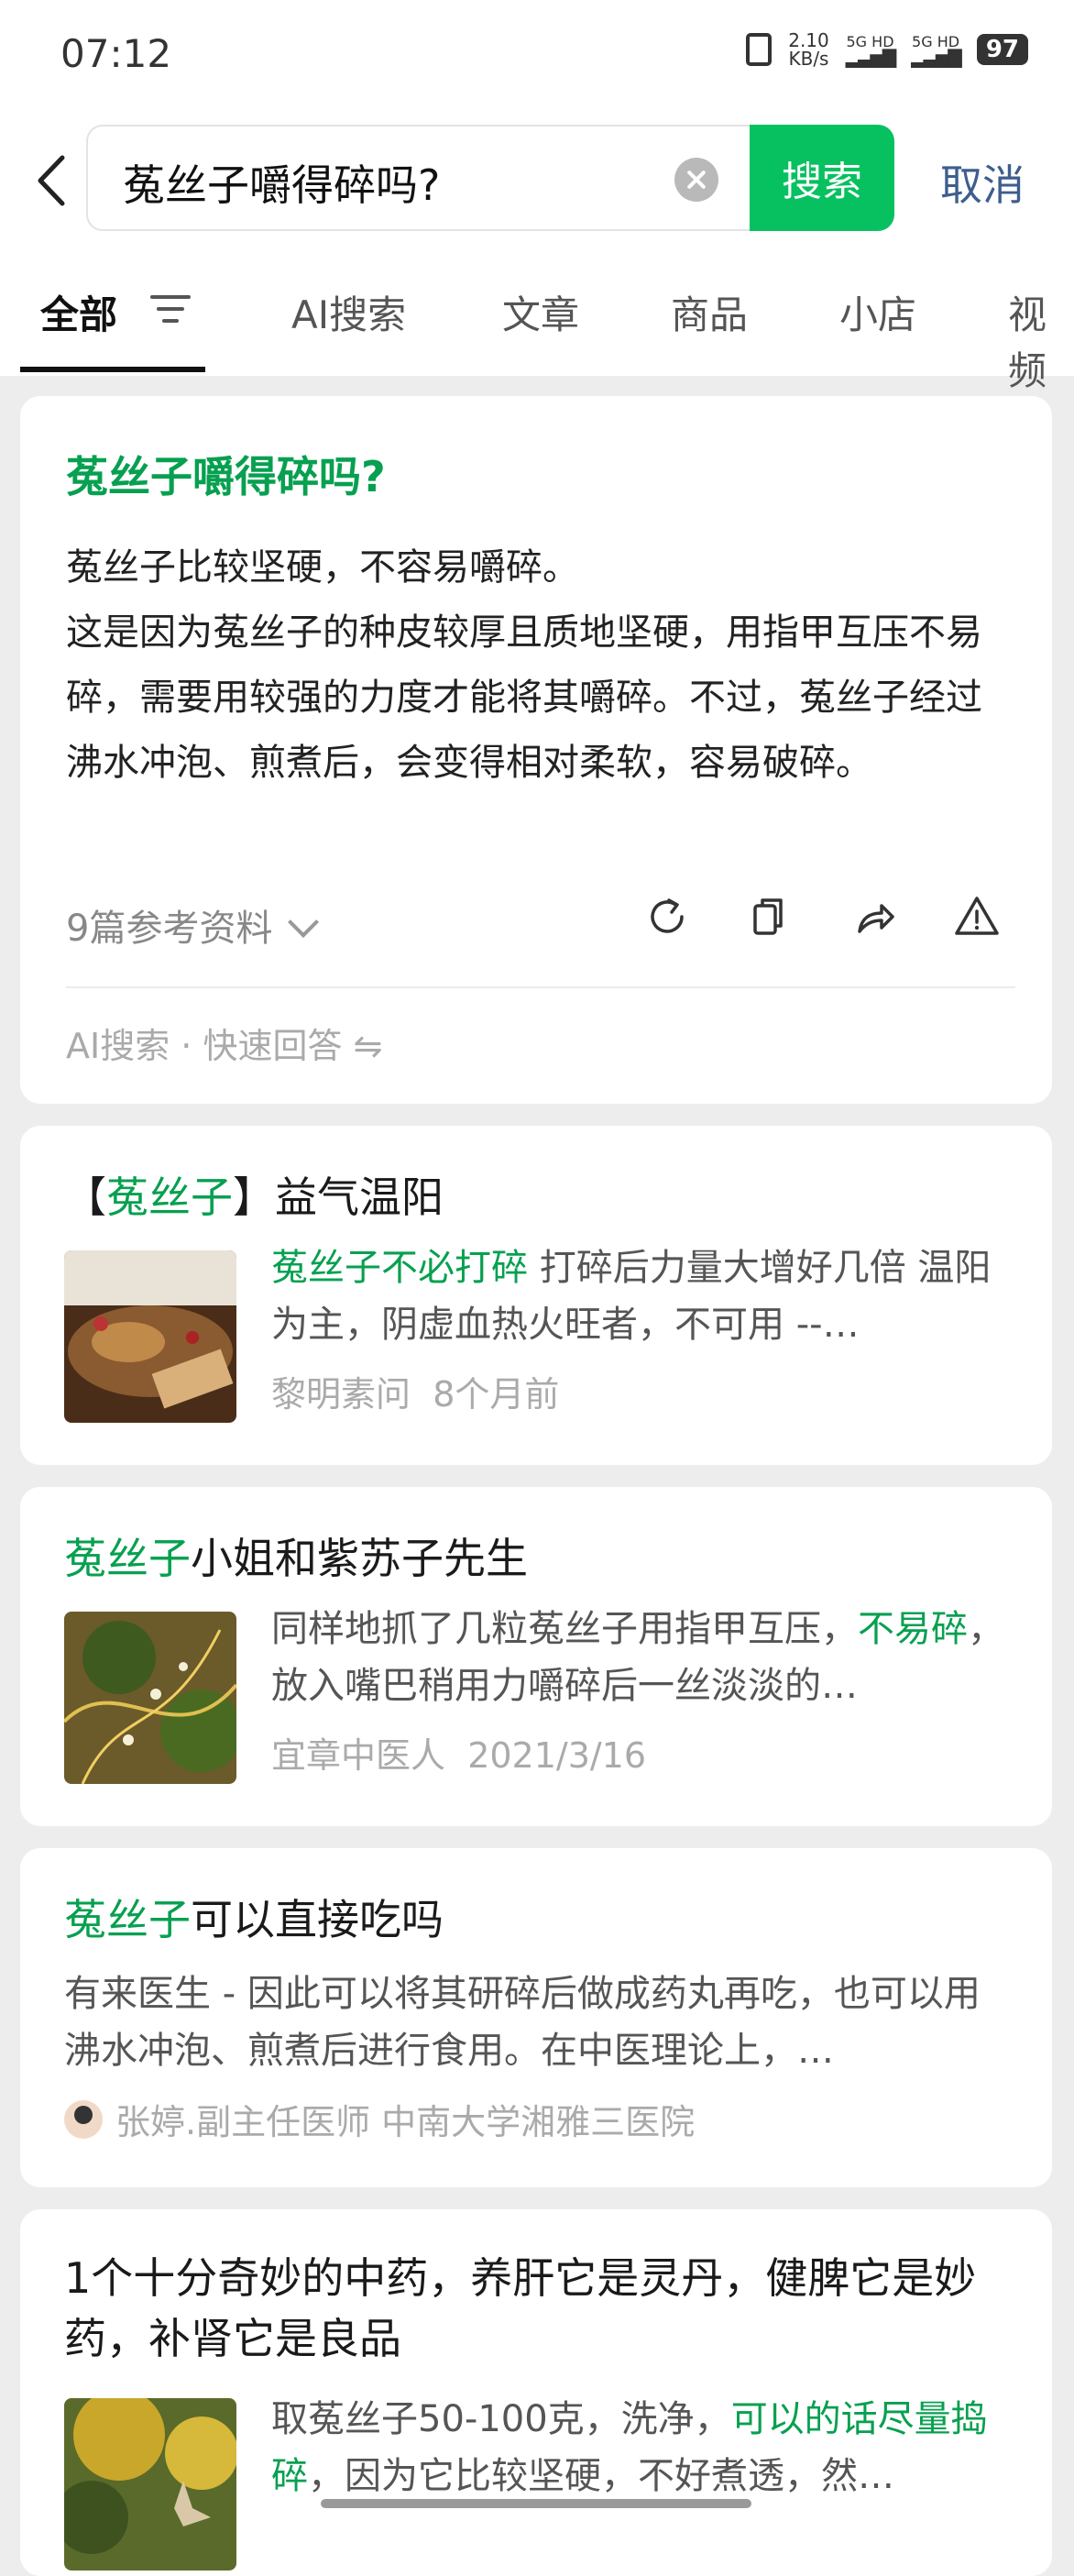  I want to click on network-speed-value: 2.10, so click(808, 40).